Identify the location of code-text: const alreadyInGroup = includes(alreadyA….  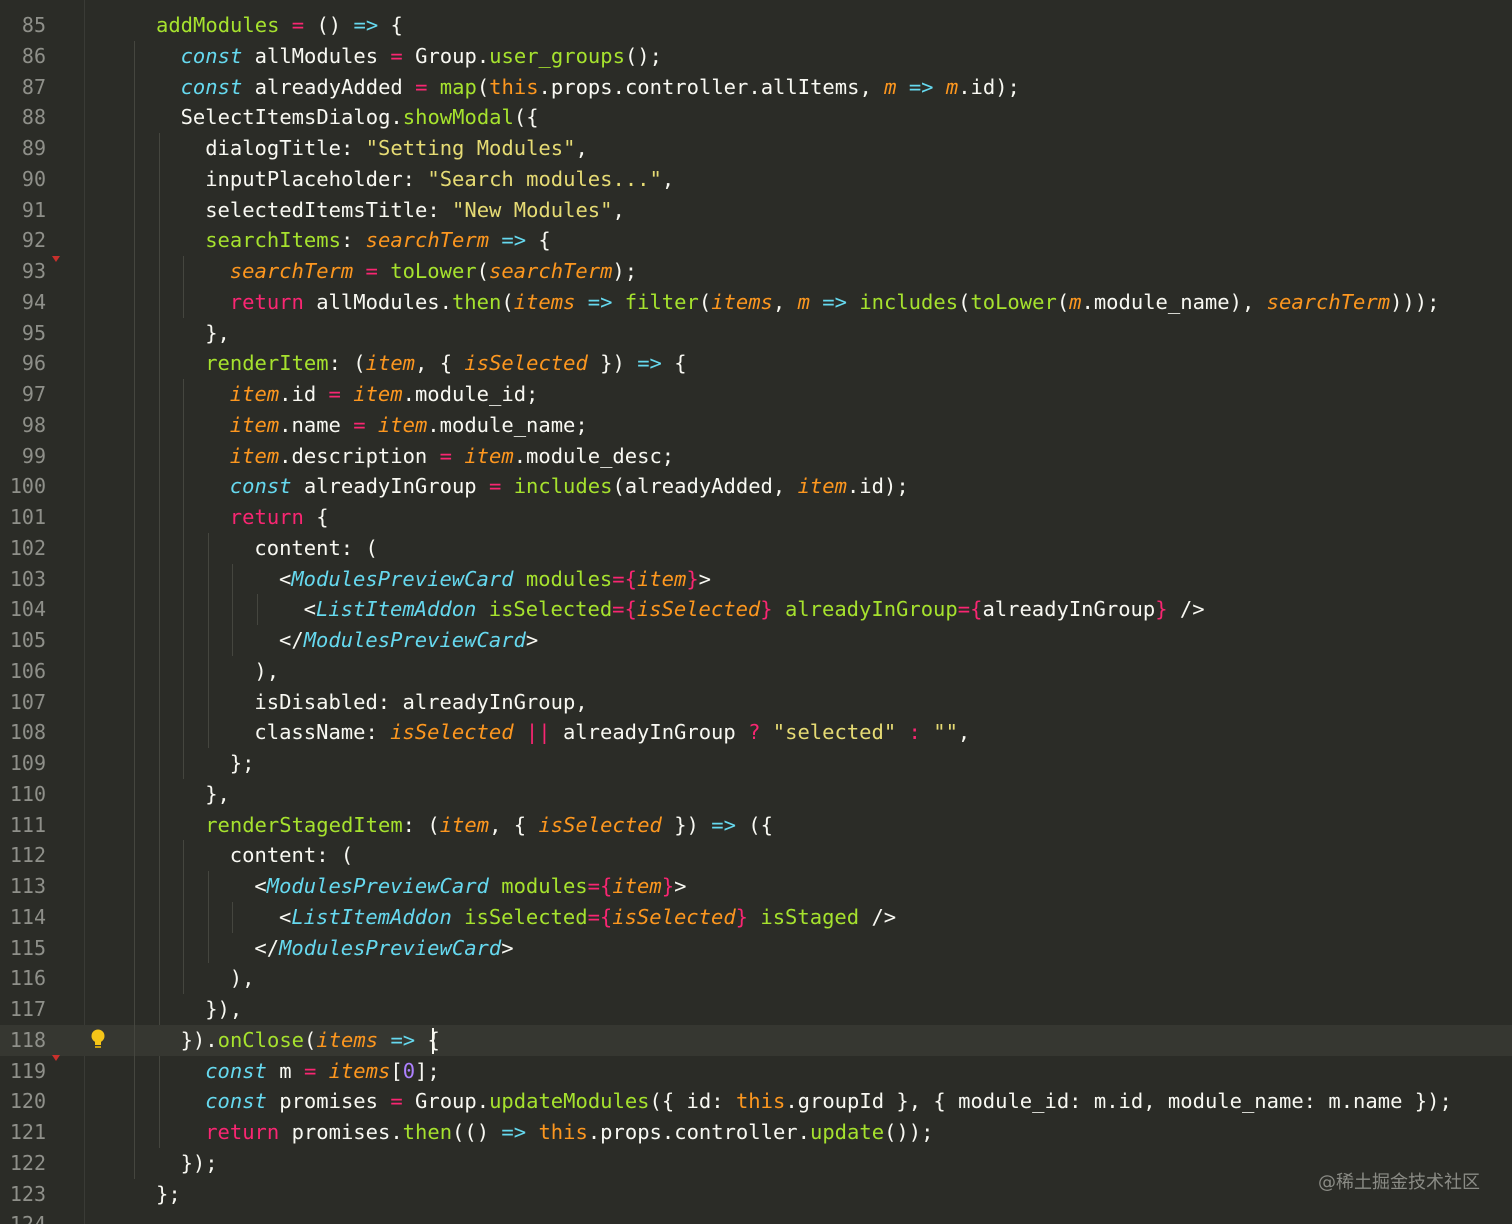
(569, 486).